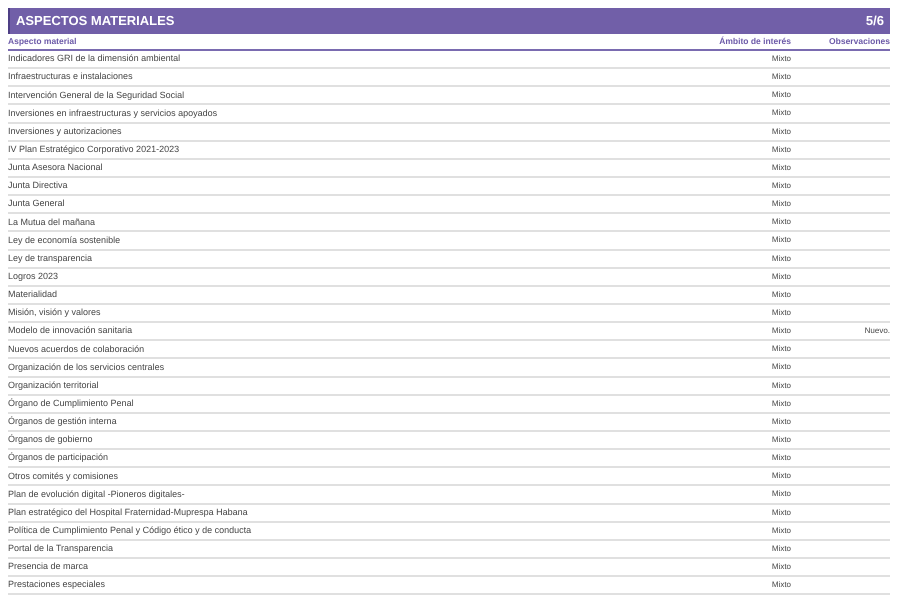 This screenshot has width=911, height=603. What do you see at coordinates (875, 21) in the screenshot?
I see `page-number: 5/6` at bounding box center [875, 21].